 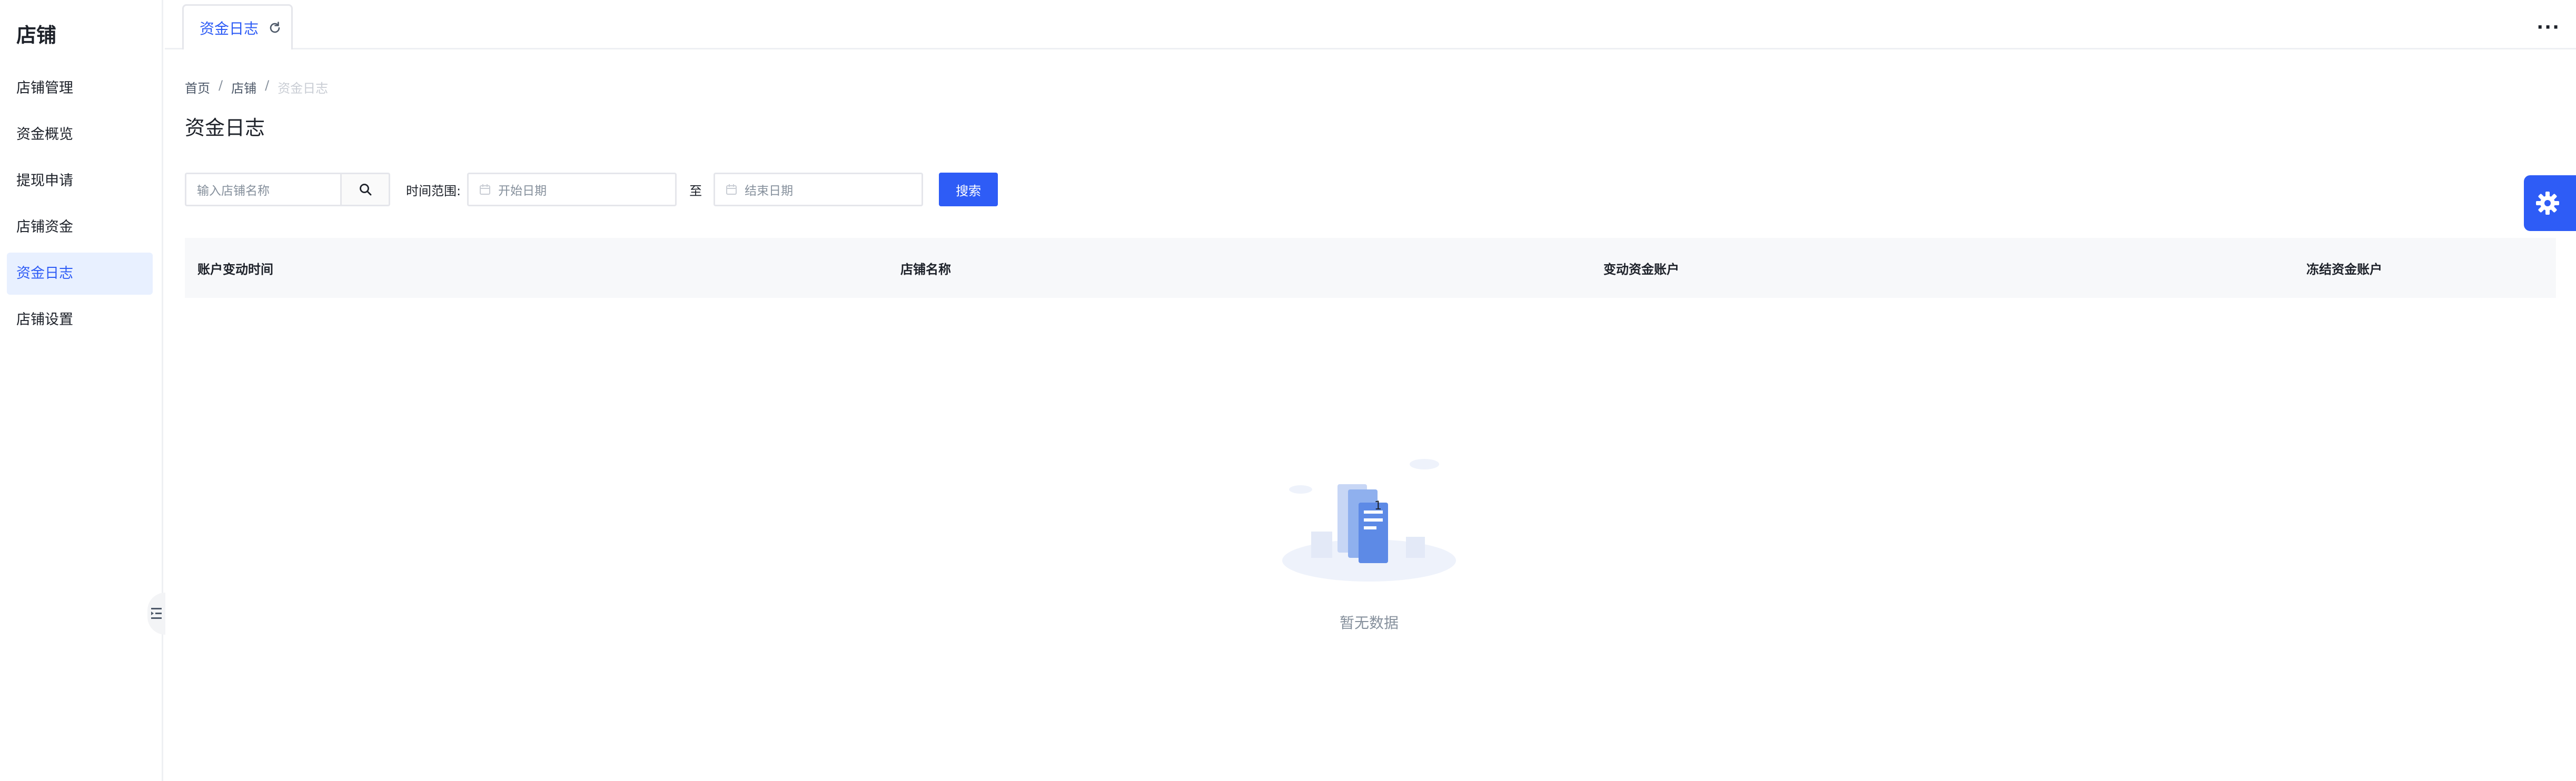 I want to click on more-options-button: ···, so click(x=2548, y=27).